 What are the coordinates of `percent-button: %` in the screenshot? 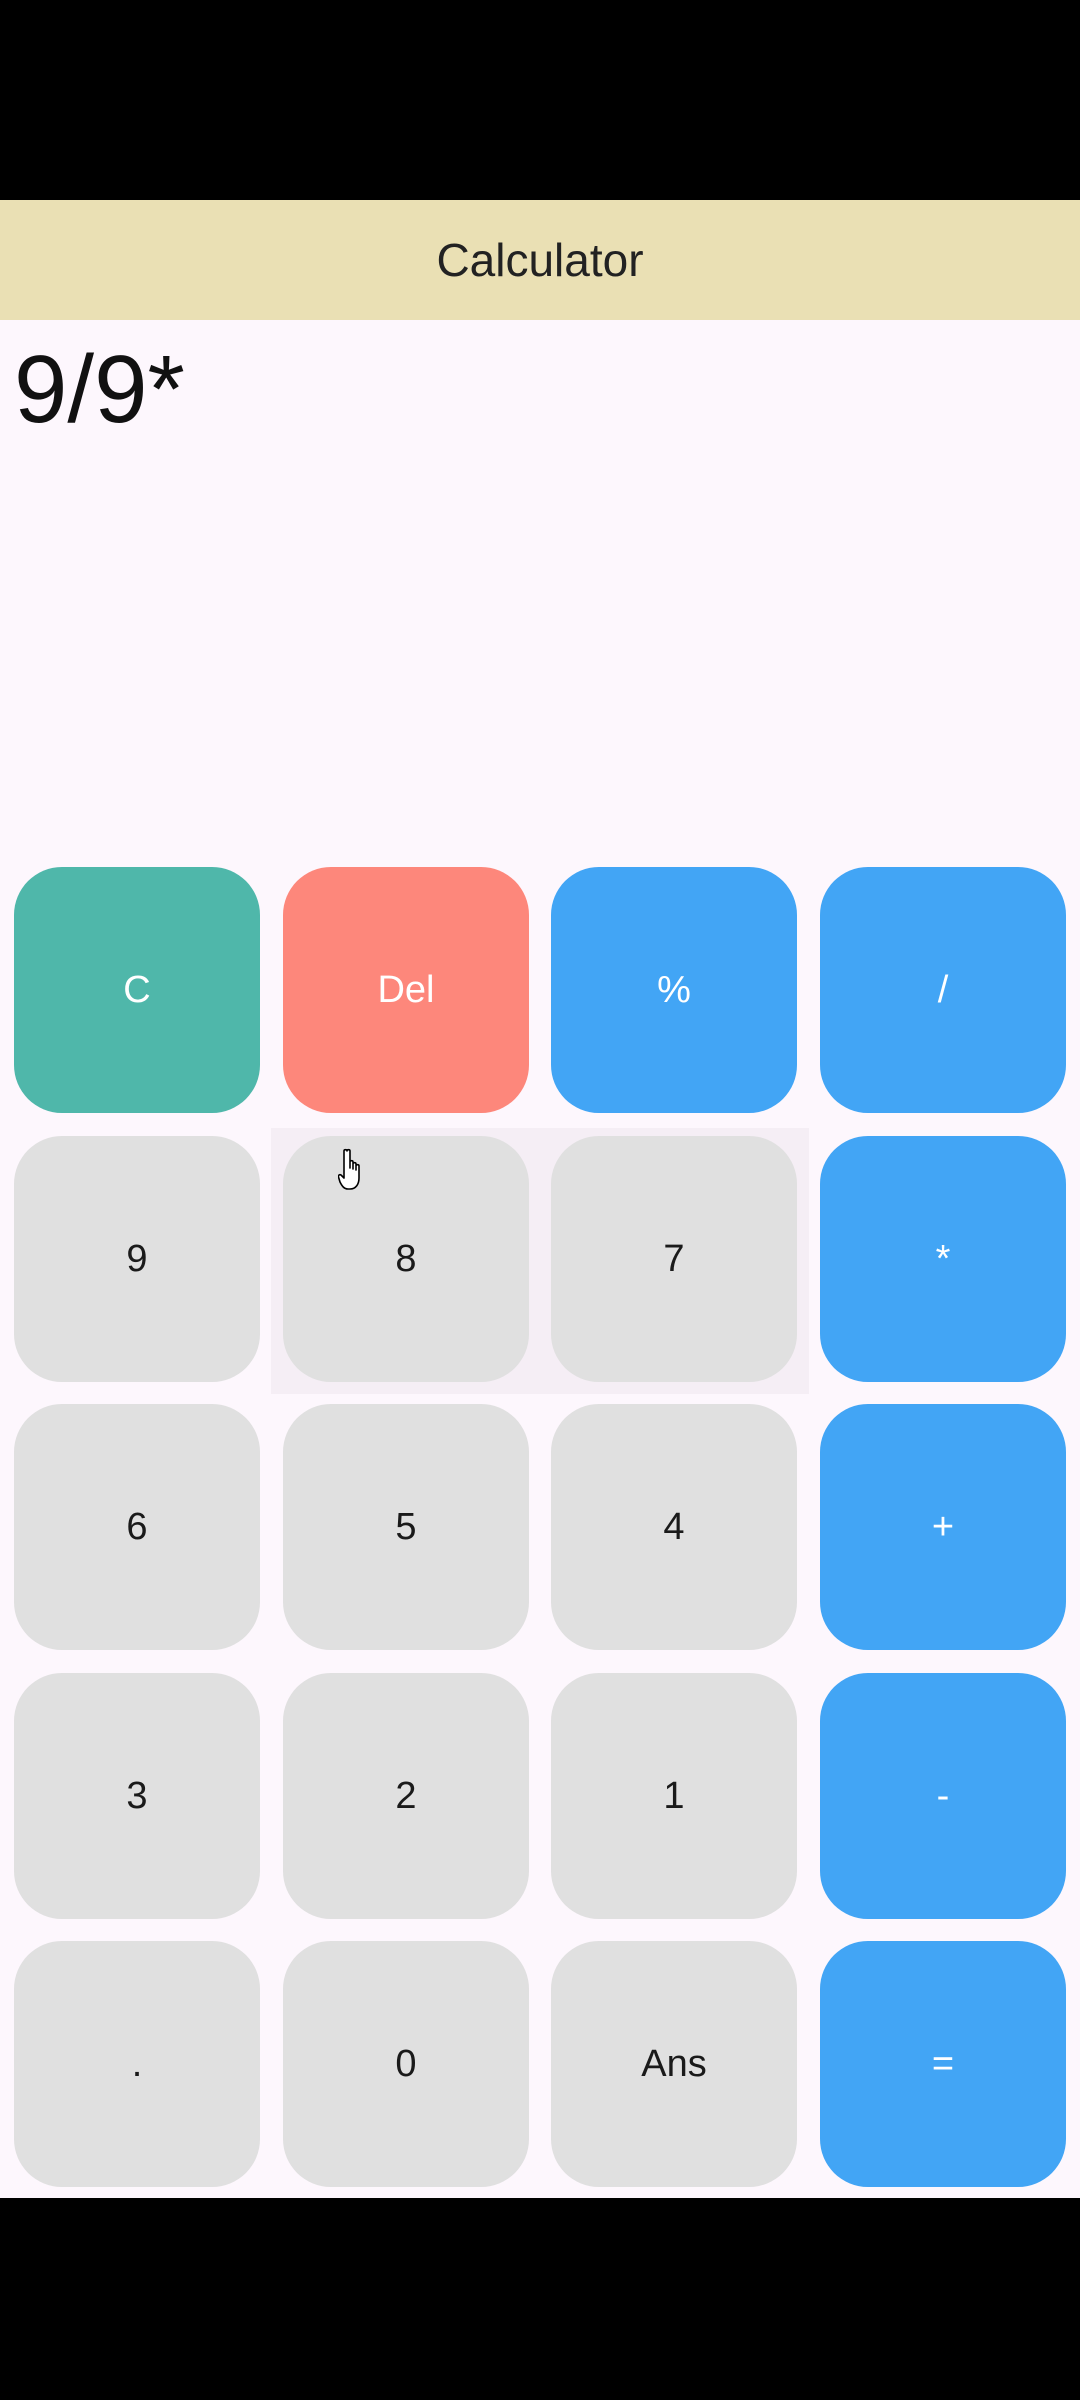 It's located at (674, 990).